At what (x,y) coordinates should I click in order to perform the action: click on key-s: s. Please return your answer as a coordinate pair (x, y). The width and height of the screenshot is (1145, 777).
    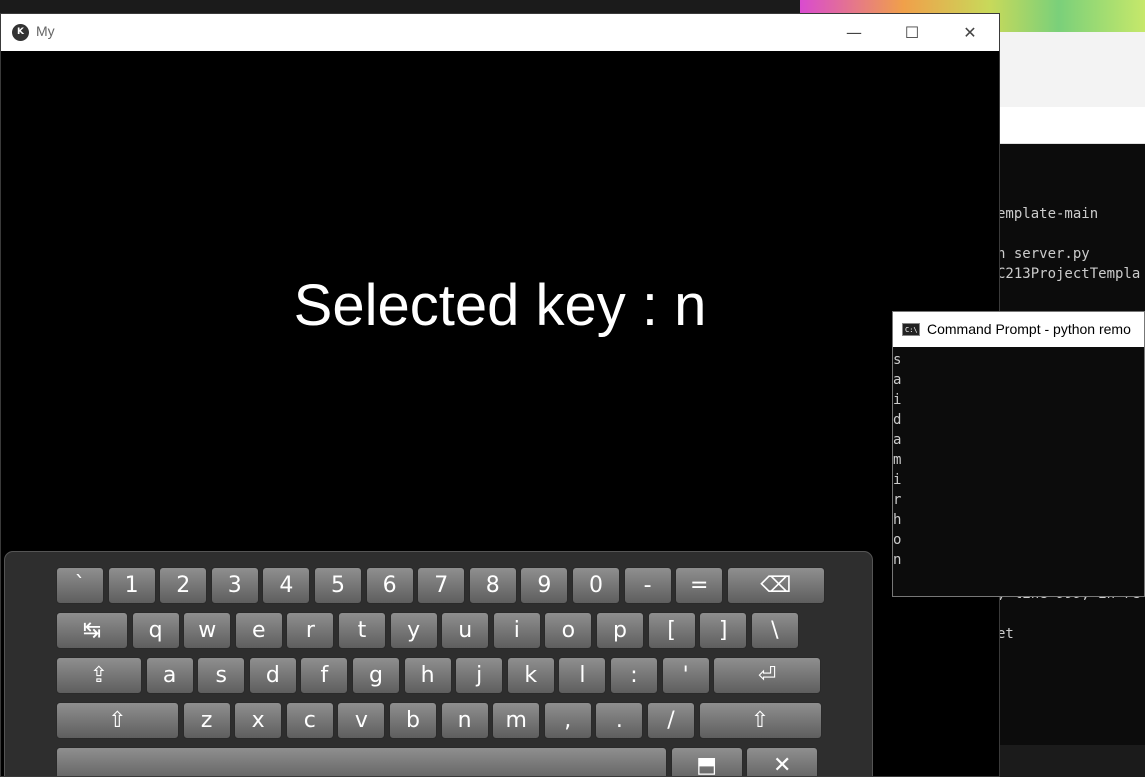
    Looking at the image, I should click on (221, 675).